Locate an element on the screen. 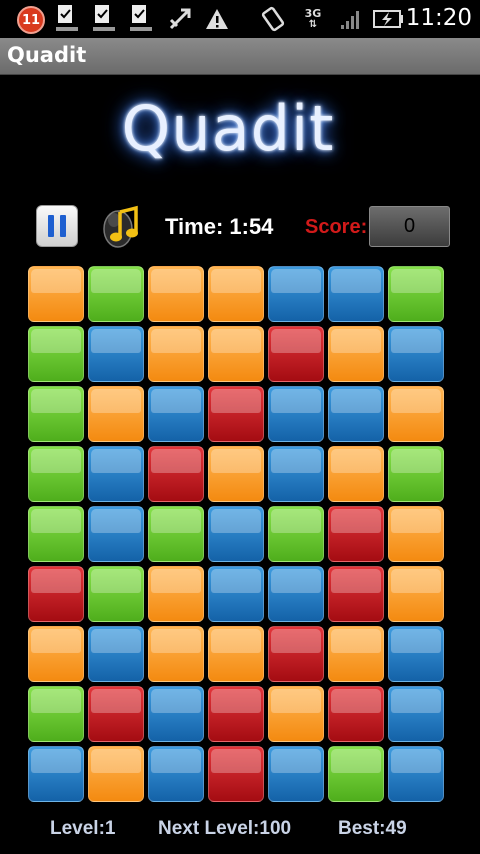  music-toggle-button is located at coordinates (121, 226).